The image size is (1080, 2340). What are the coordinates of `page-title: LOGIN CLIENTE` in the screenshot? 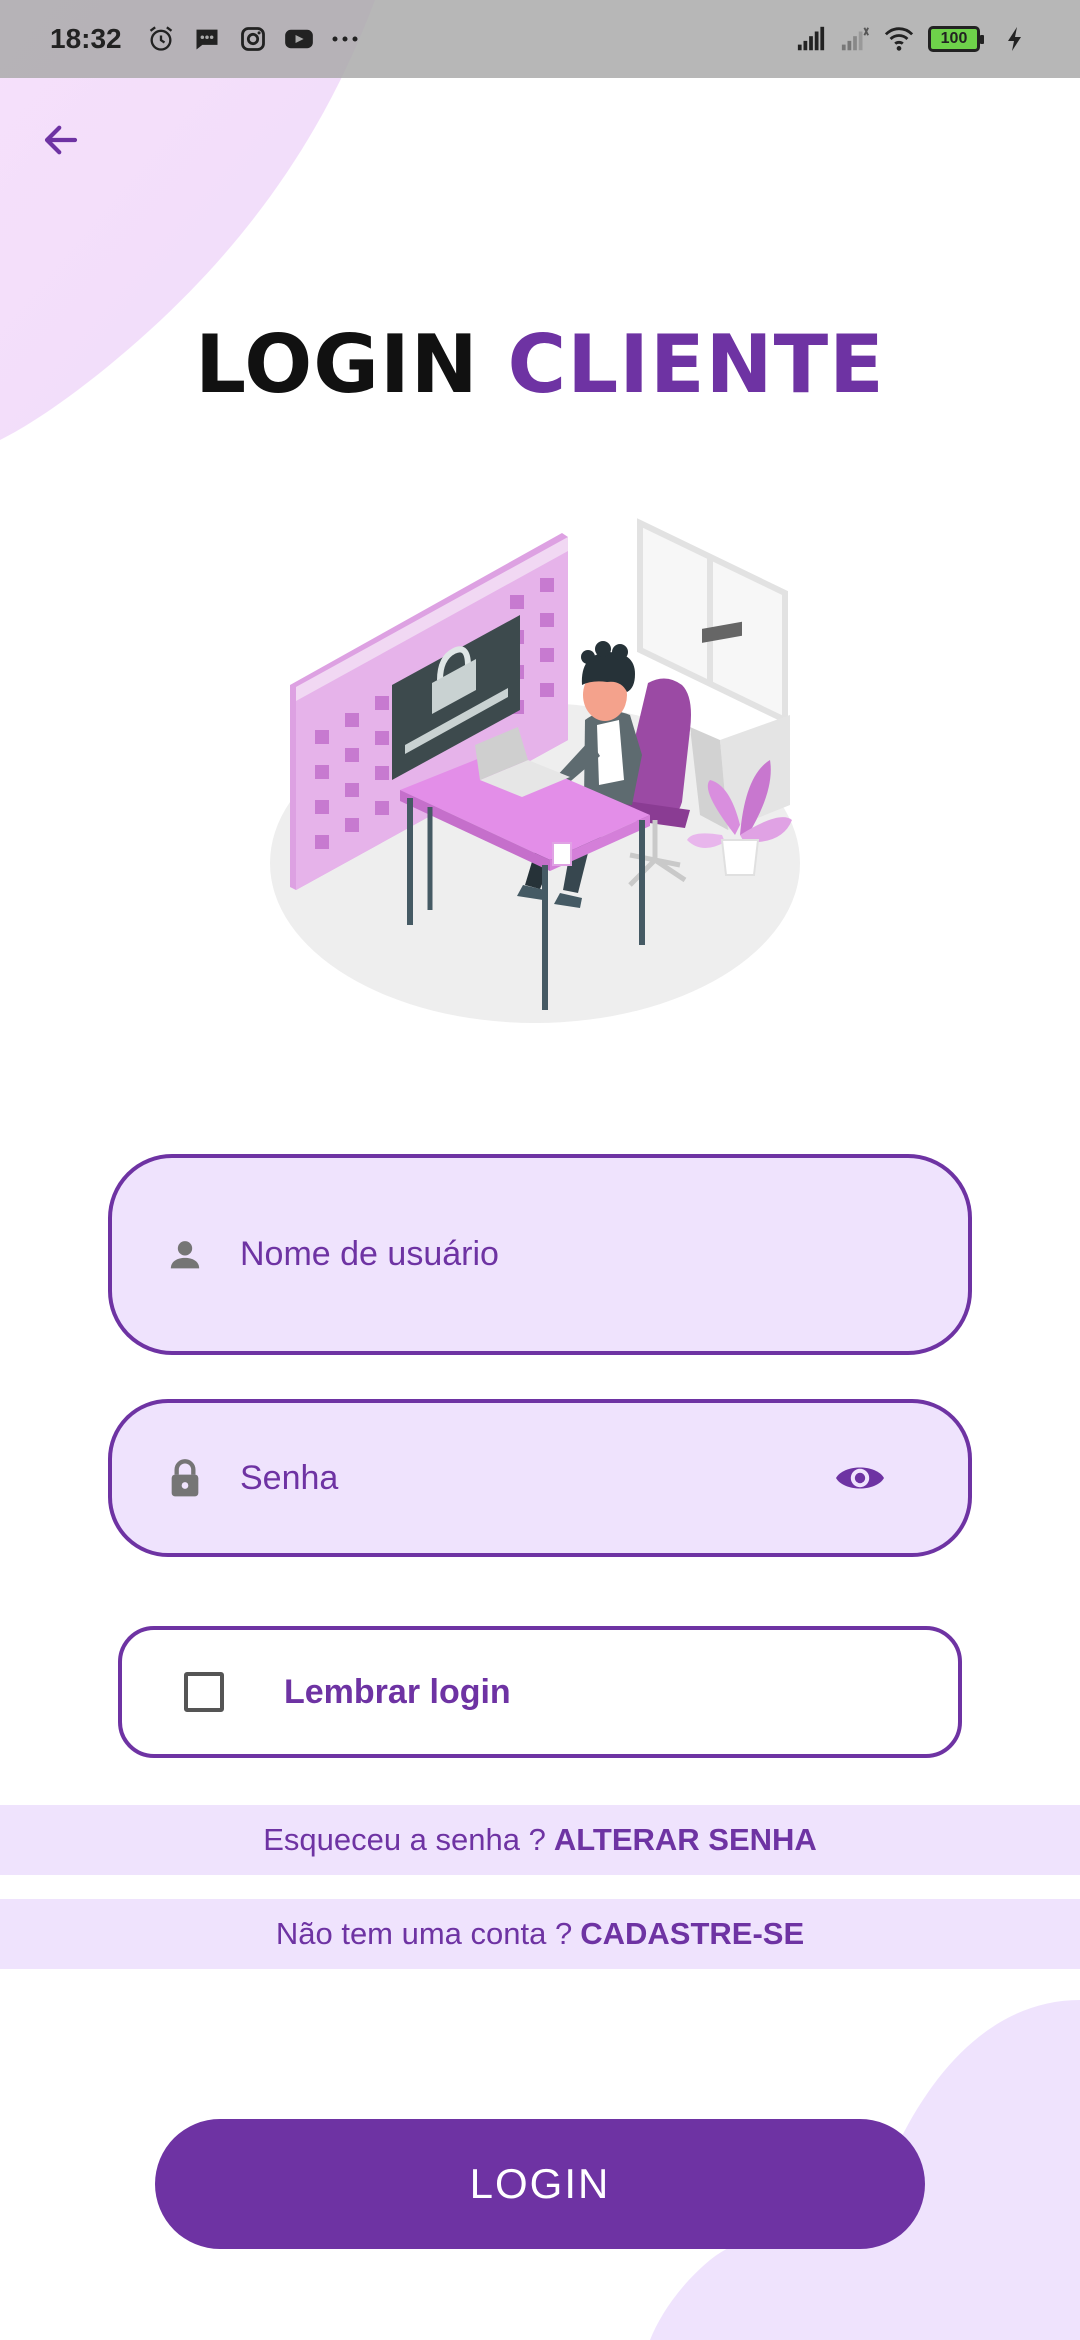 It's located at (540, 364).